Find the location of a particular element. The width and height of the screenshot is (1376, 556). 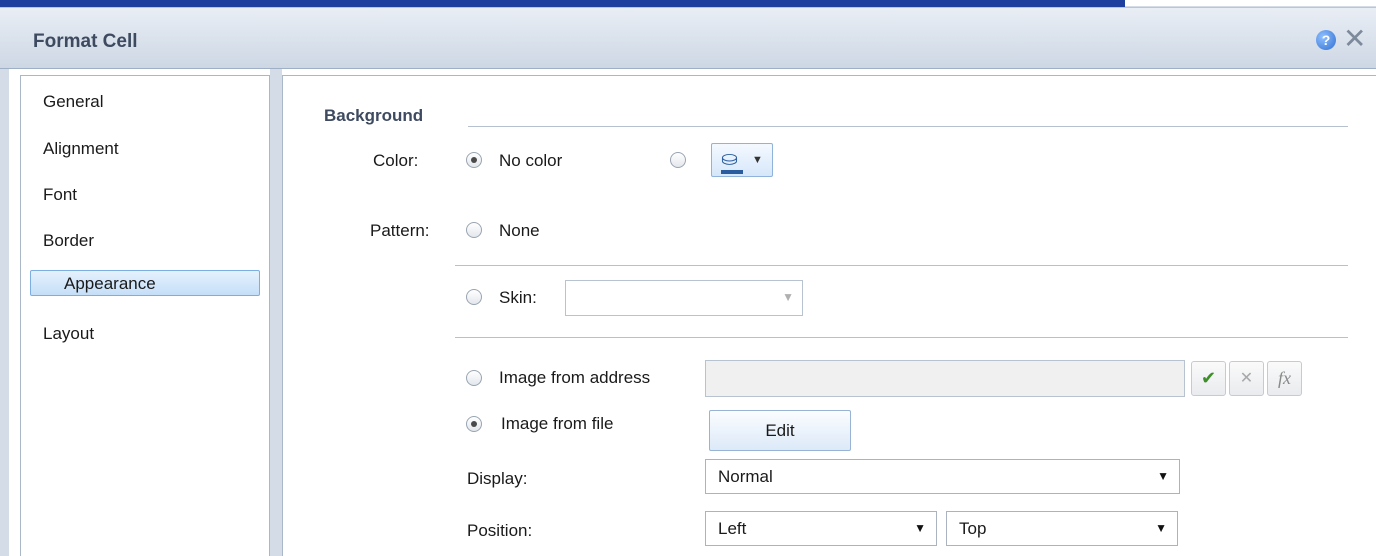

window-accent-bar-rest is located at coordinates (1250, 3).